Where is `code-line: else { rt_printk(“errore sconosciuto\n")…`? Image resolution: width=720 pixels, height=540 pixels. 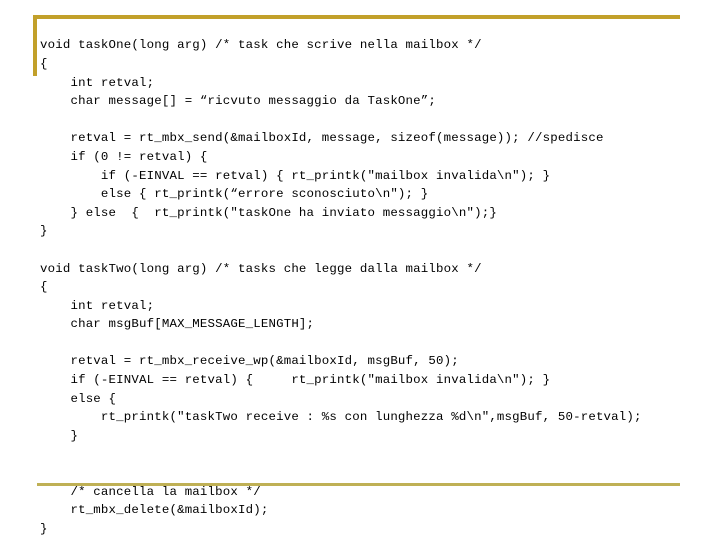
code-line: else { rt_printk(“errore sconosciuto\n")… is located at coordinates (234, 194).